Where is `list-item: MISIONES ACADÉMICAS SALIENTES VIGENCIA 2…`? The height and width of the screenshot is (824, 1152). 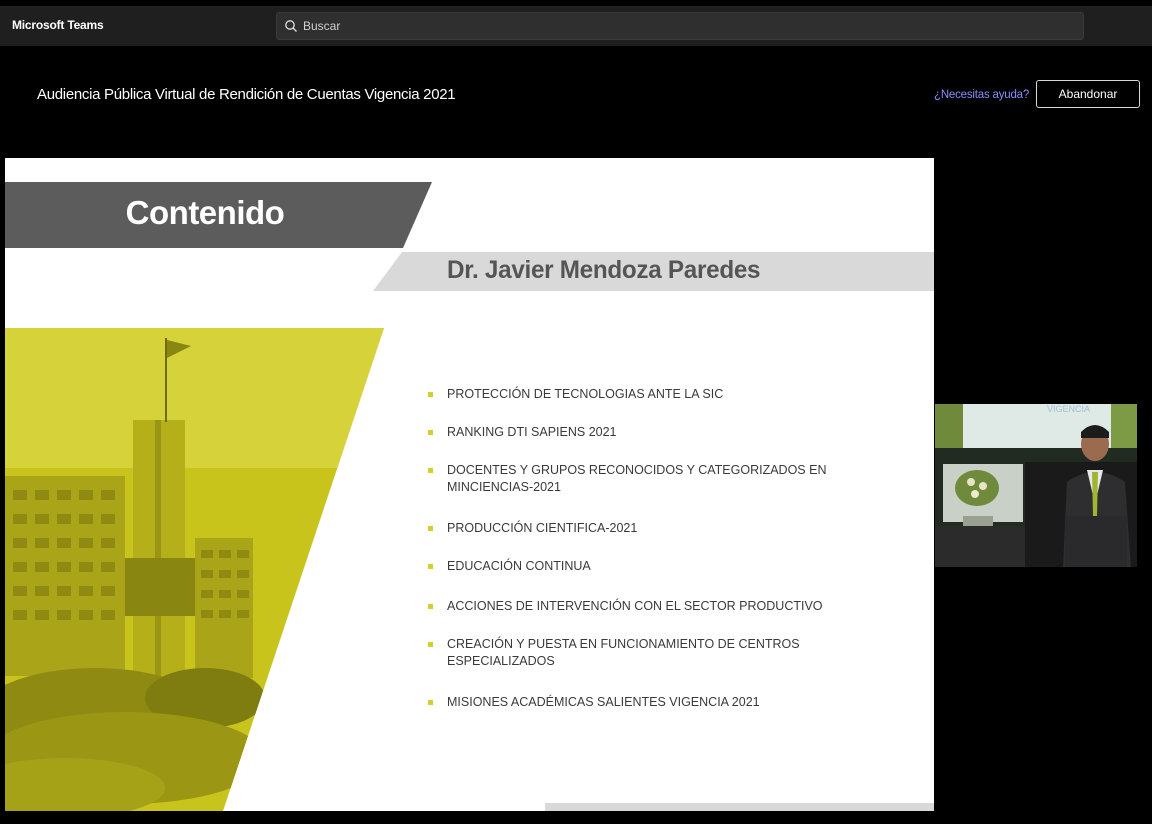 list-item: MISIONES ACADÉMICAS SALIENTES VIGENCIA 2… is located at coordinates (635, 702).